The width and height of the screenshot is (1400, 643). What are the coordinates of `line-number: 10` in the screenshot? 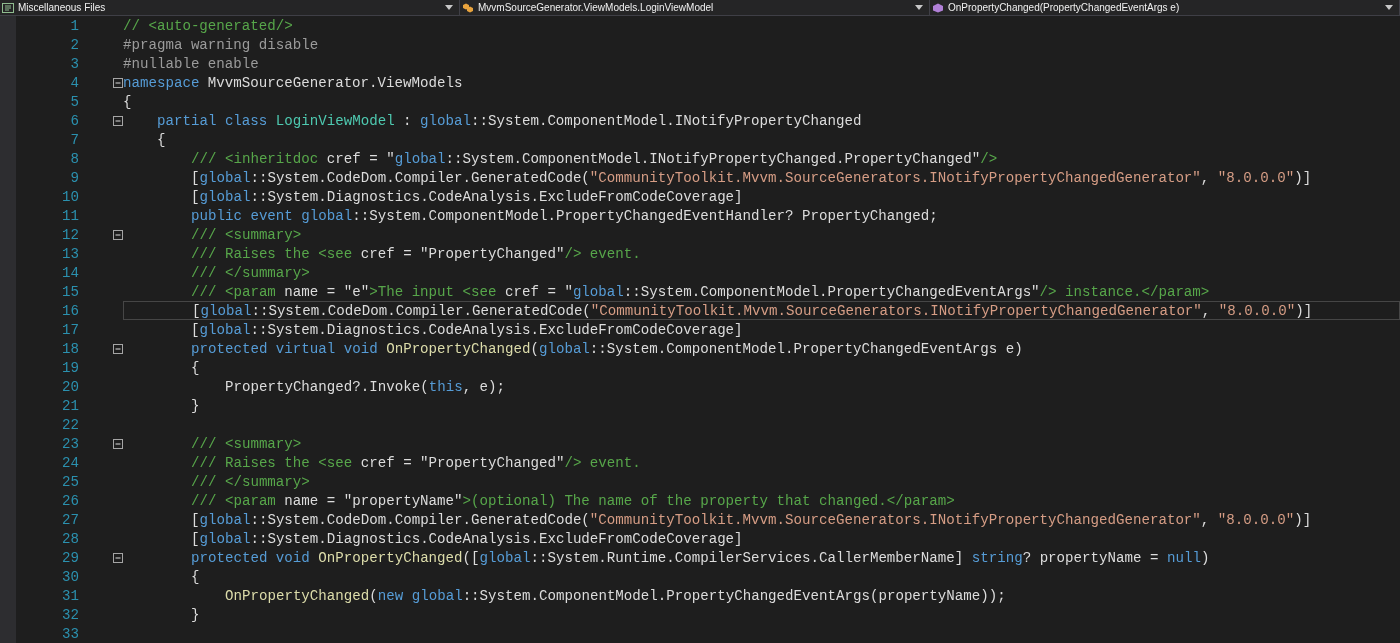 It's located at (70, 196).